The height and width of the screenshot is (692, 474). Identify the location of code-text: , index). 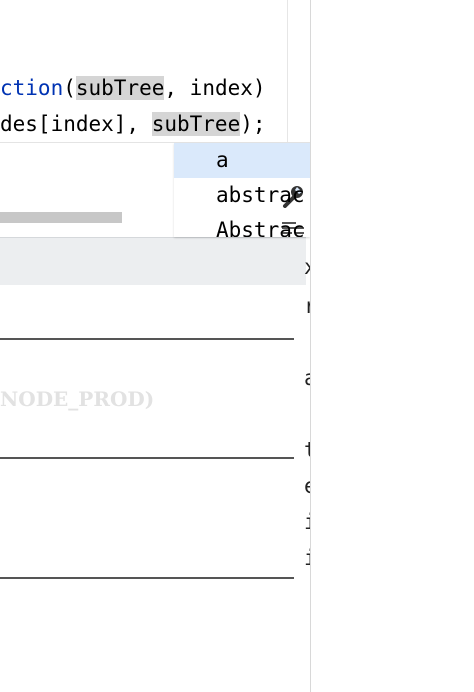
(215, 88).